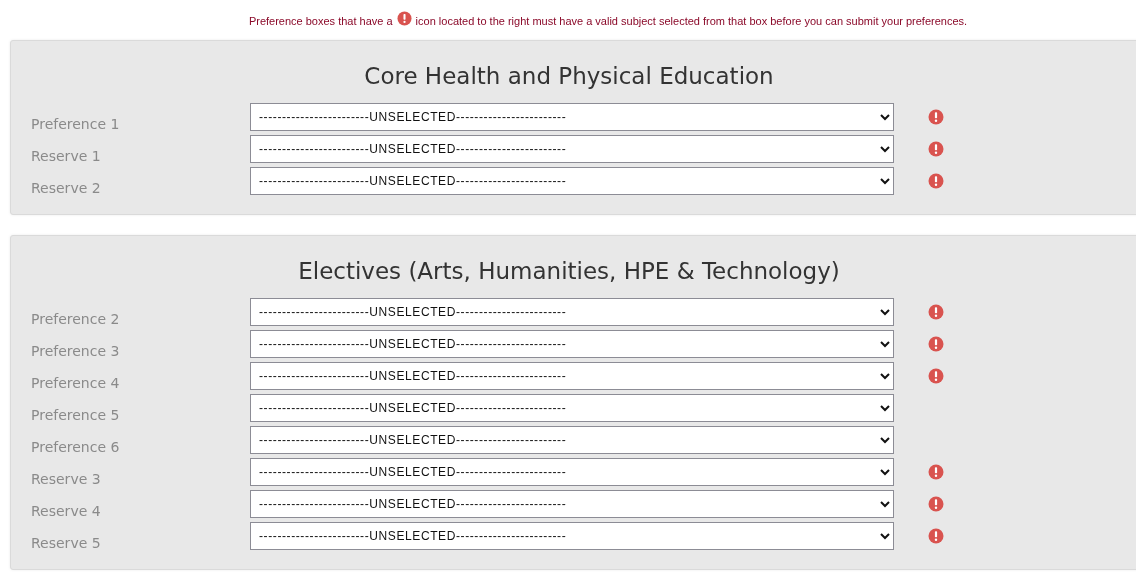 The height and width of the screenshot is (586, 1136). What do you see at coordinates (75, 350) in the screenshot?
I see `field-label: Preference 3` at bounding box center [75, 350].